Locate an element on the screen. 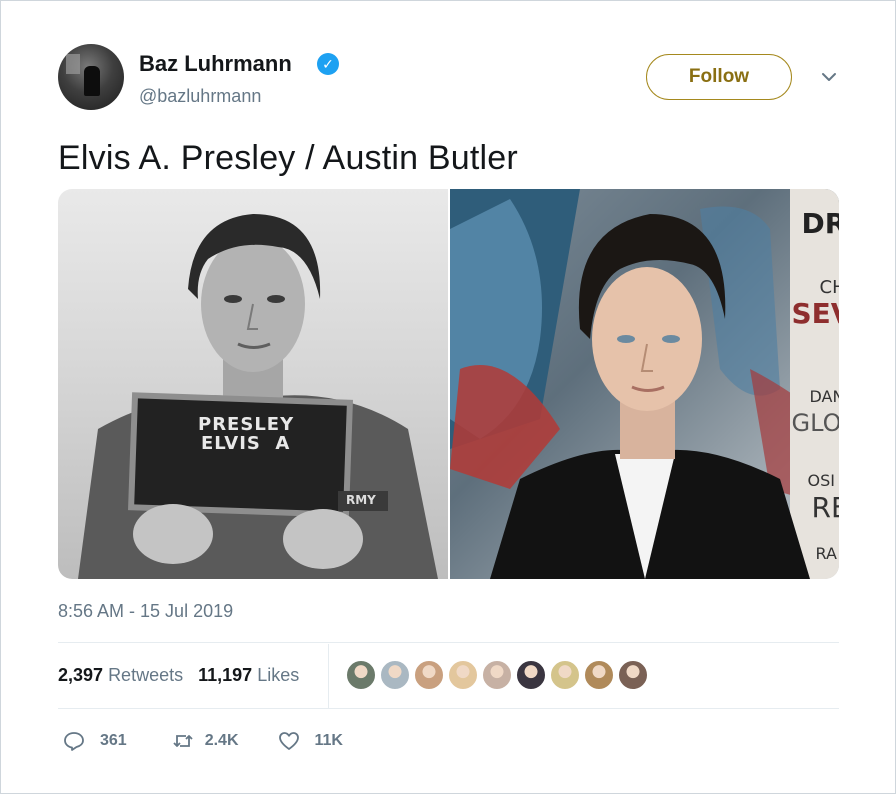 This screenshot has width=896, height=794. verified-badge-icon: ✓ is located at coordinates (328, 64).